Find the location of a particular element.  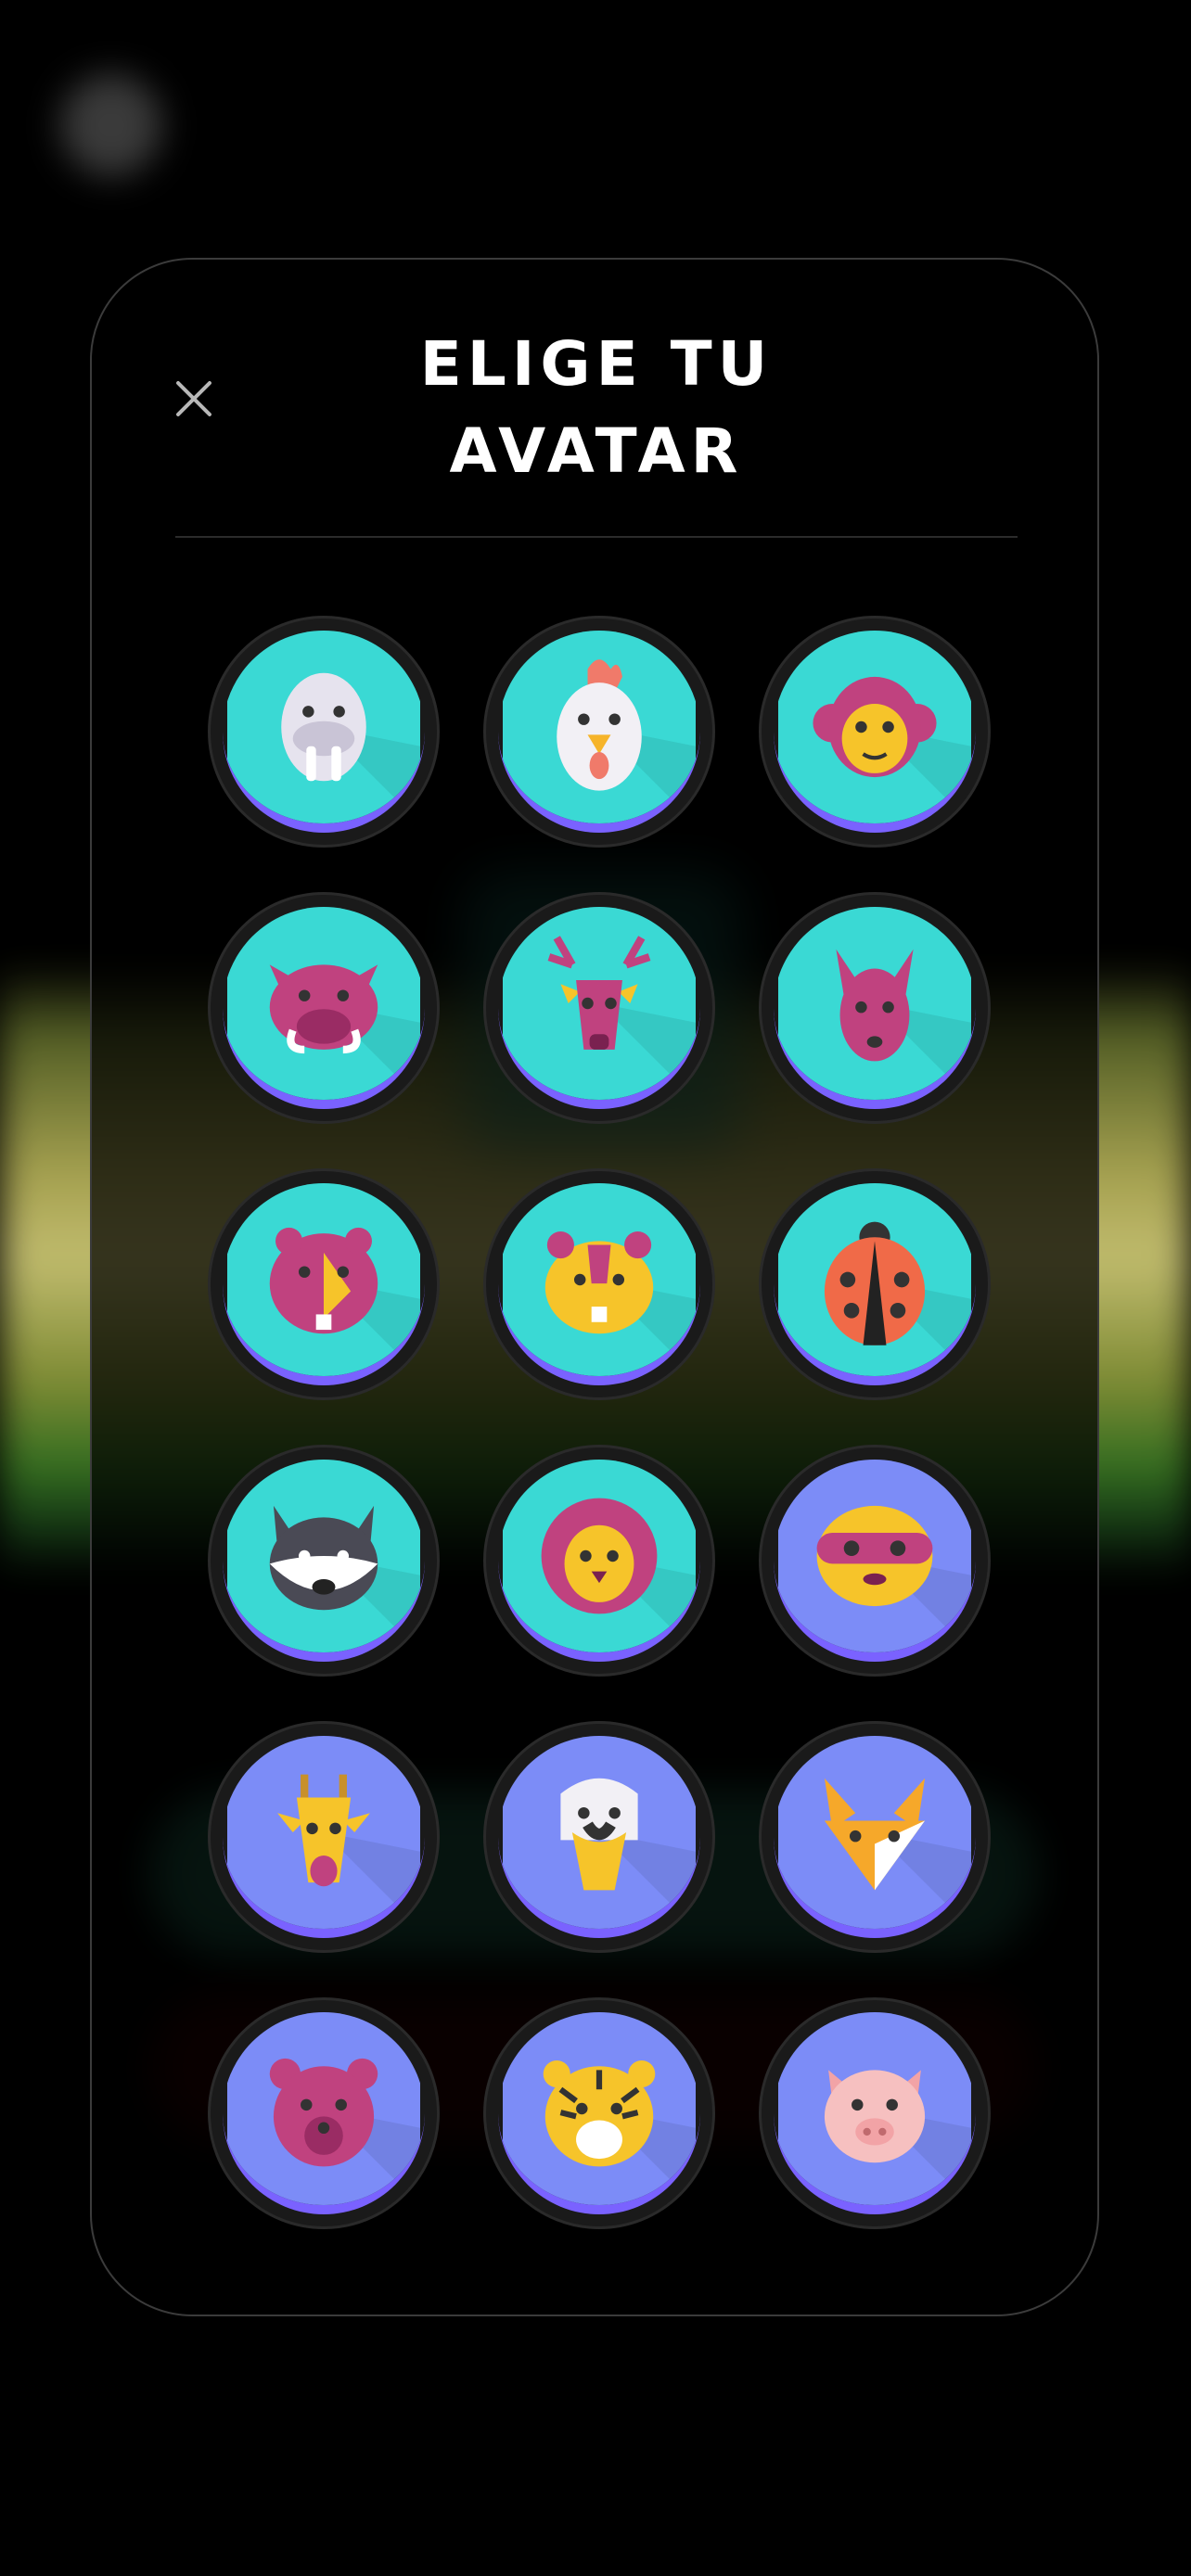

modal-title-line1: ELIGE TU is located at coordinates (597, 364).